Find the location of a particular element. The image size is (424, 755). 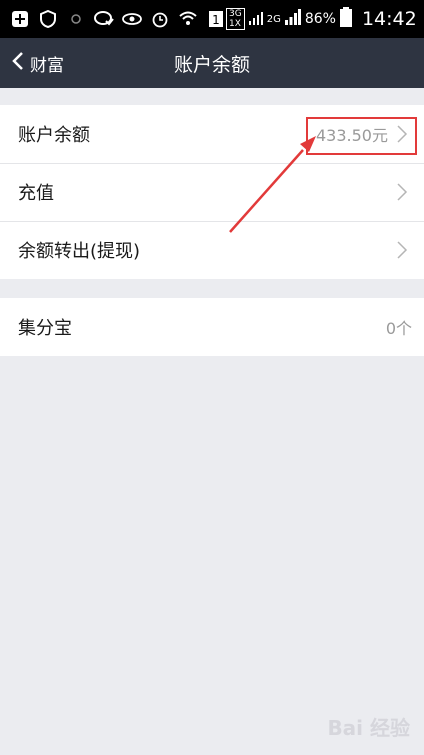

status-bar: 1 3G 1X 2G 86% 14:42 is located at coordinates (212, 19).